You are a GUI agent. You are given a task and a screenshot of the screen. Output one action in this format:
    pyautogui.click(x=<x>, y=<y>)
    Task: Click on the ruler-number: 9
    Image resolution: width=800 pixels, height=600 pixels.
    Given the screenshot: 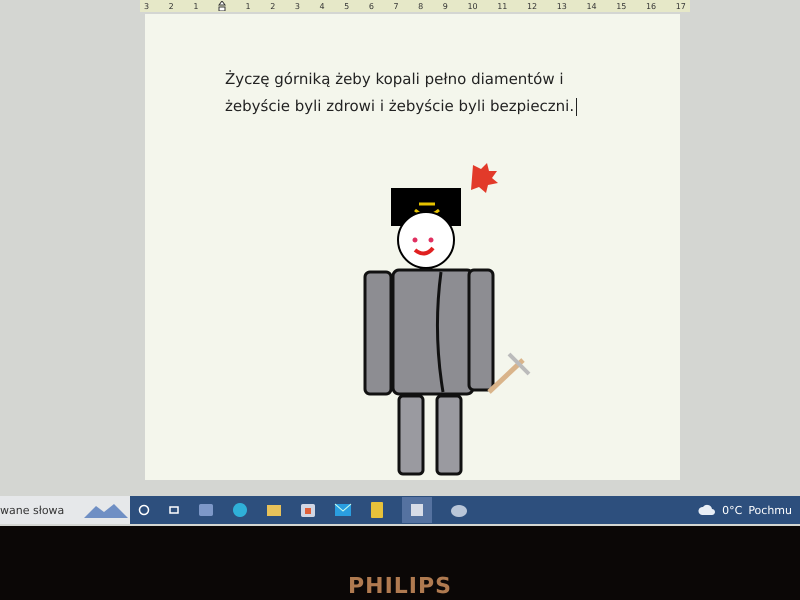 What is the action you would take?
    pyautogui.click(x=445, y=6)
    